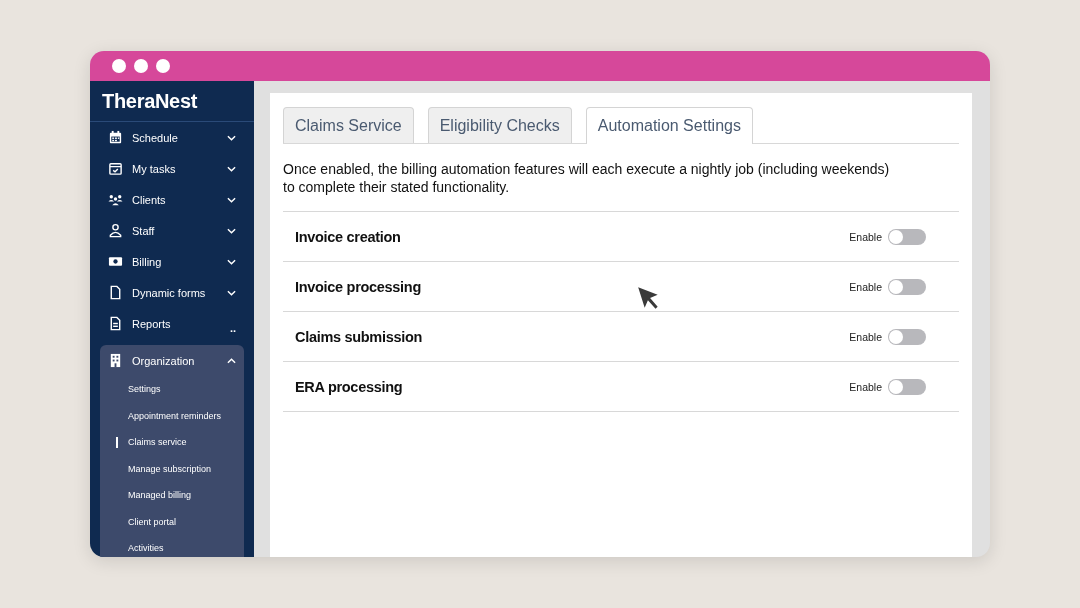  Describe the element at coordinates (170, 468) in the screenshot. I see `submenu-item: Manage subscription` at that location.